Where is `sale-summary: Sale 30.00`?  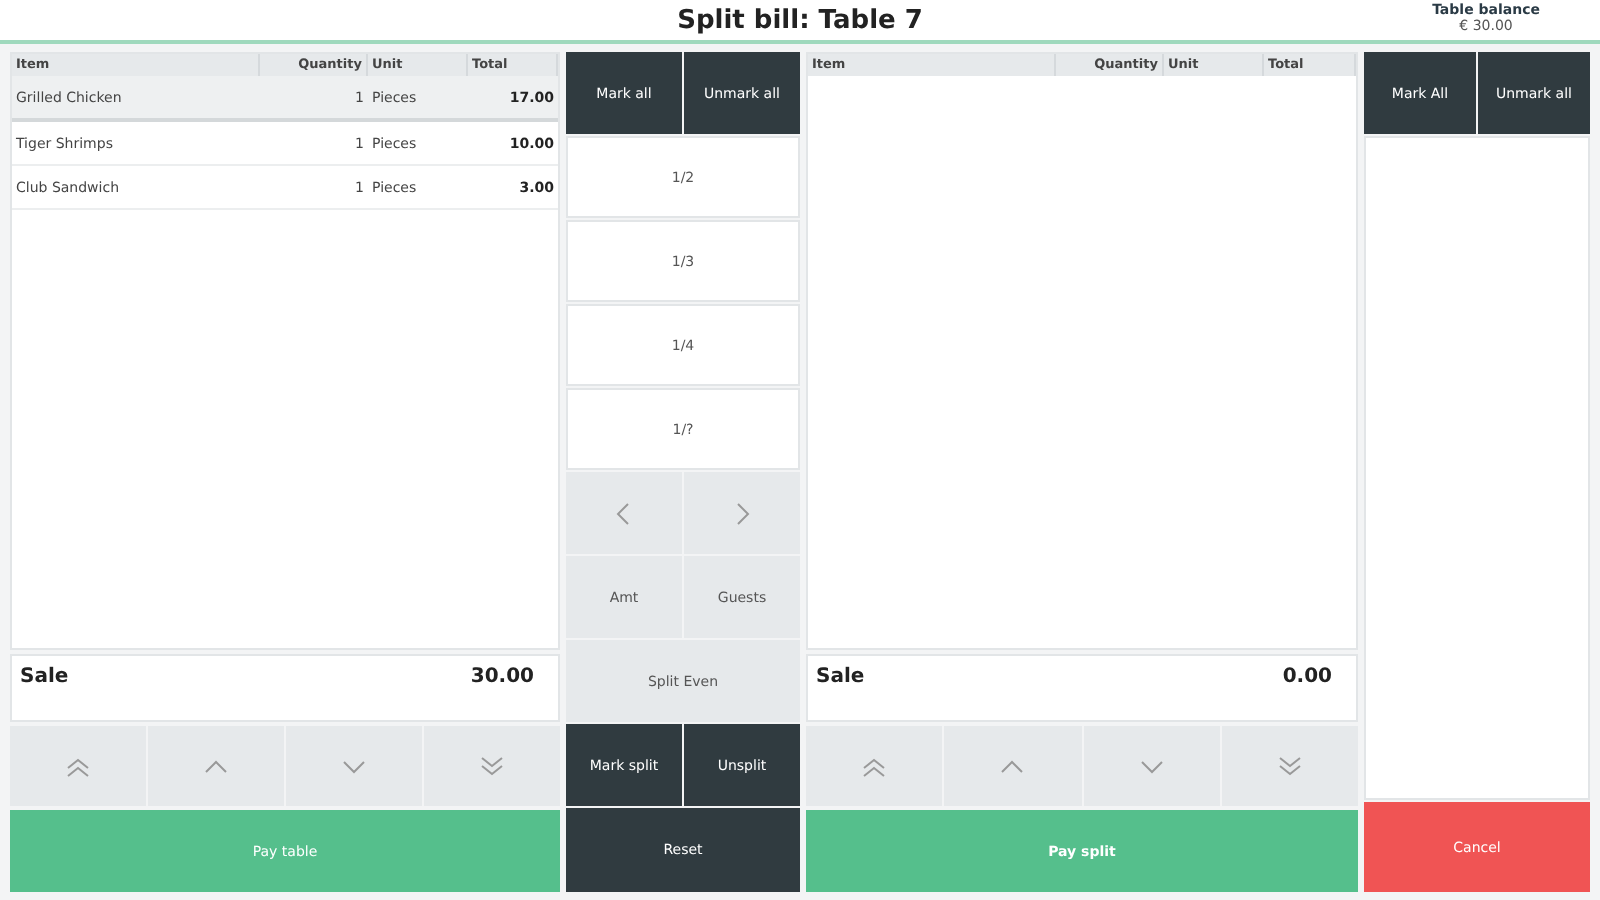
sale-summary: Sale 30.00 is located at coordinates (285, 688).